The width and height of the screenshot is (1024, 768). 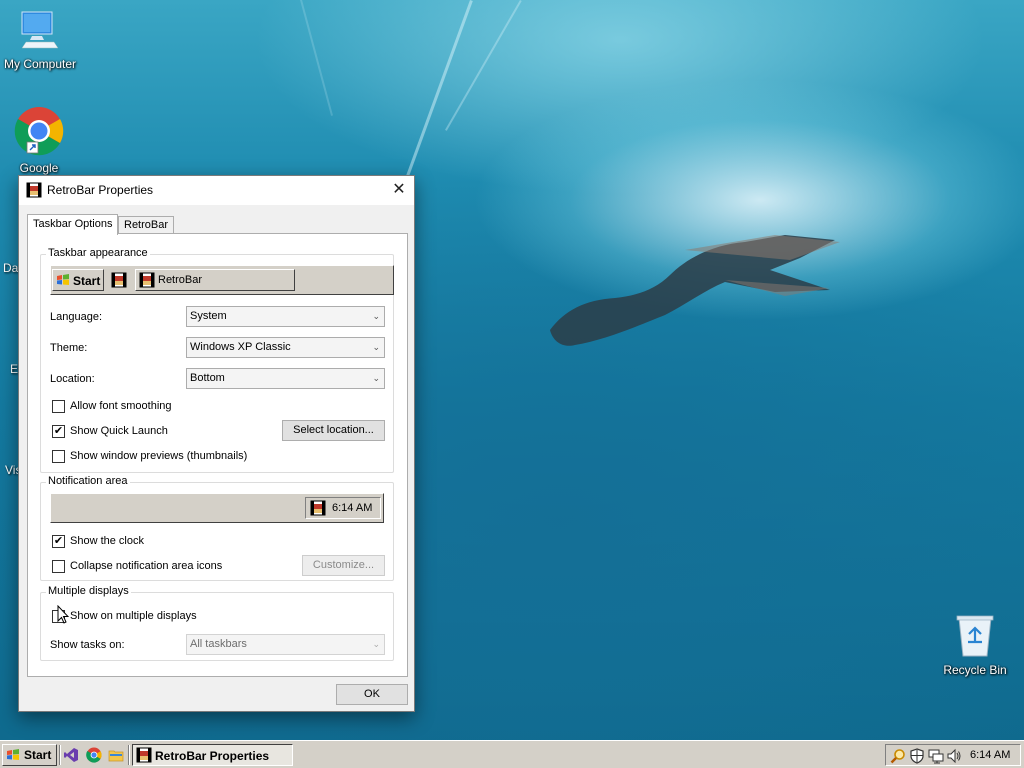 What do you see at coordinates (207, 378) in the screenshot?
I see `location-value: Bottom` at bounding box center [207, 378].